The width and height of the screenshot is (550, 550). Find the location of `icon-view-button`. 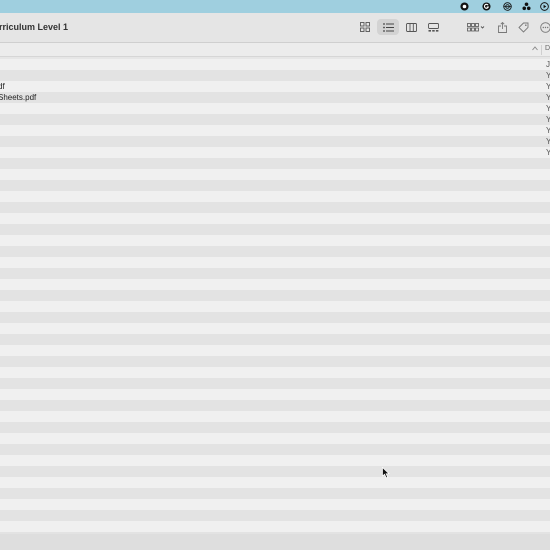

icon-view-button is located at coordinates (365, 27).